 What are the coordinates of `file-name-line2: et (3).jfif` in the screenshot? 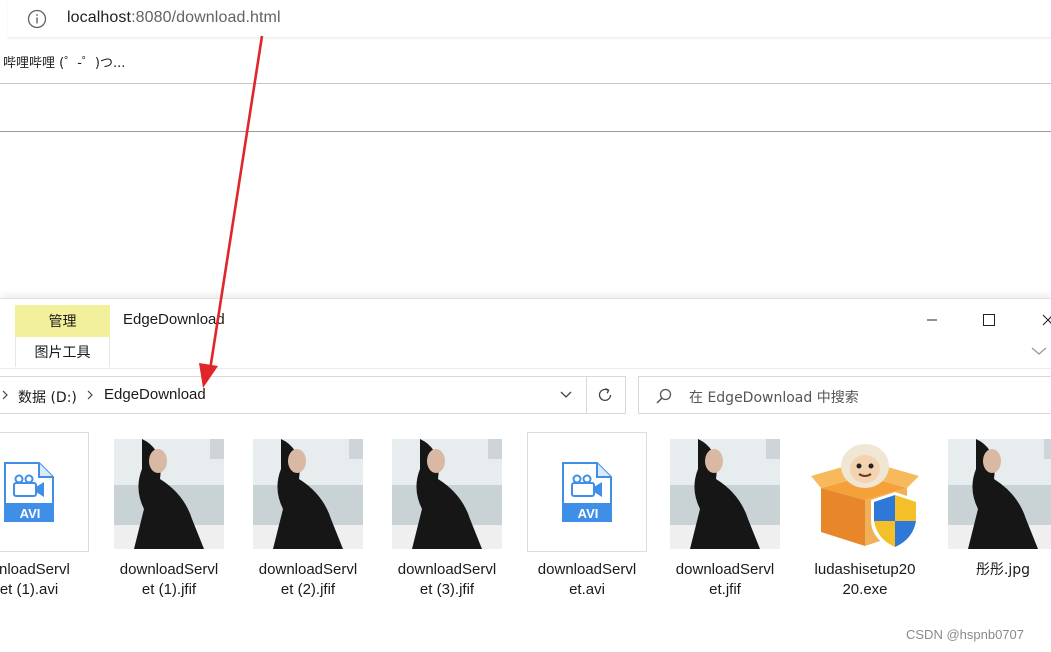 It's located at (447, 589).